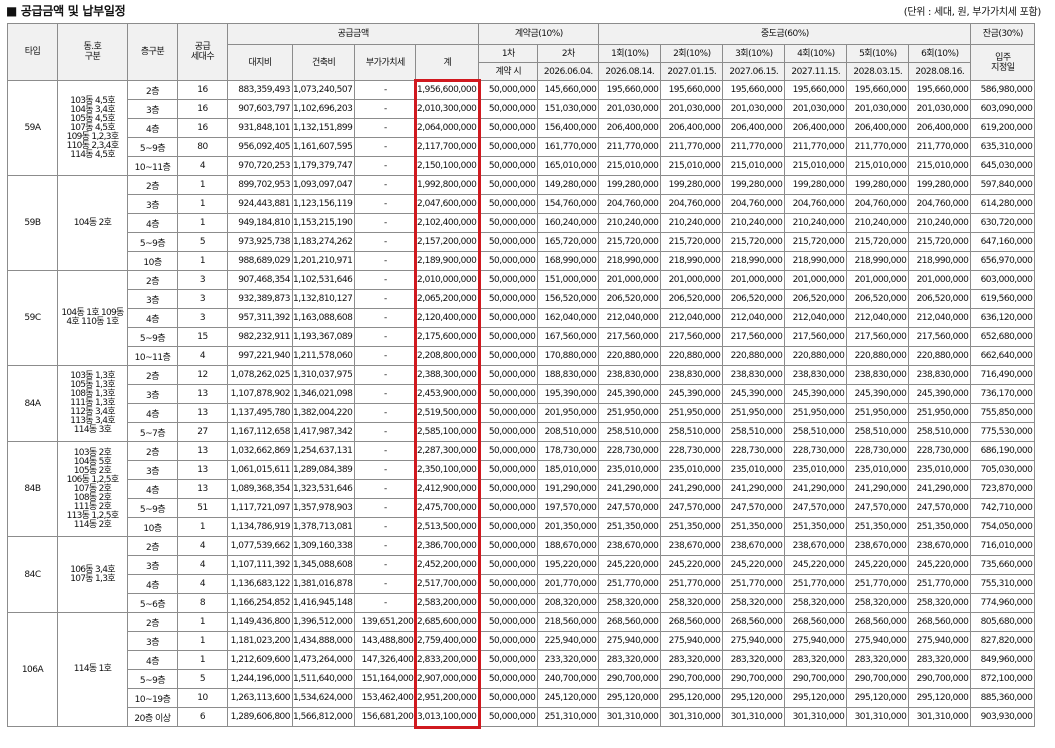 This screenshot has height=748, width=1055. I want to click on header-interim-1: 1회(10%), so click(630, 53).